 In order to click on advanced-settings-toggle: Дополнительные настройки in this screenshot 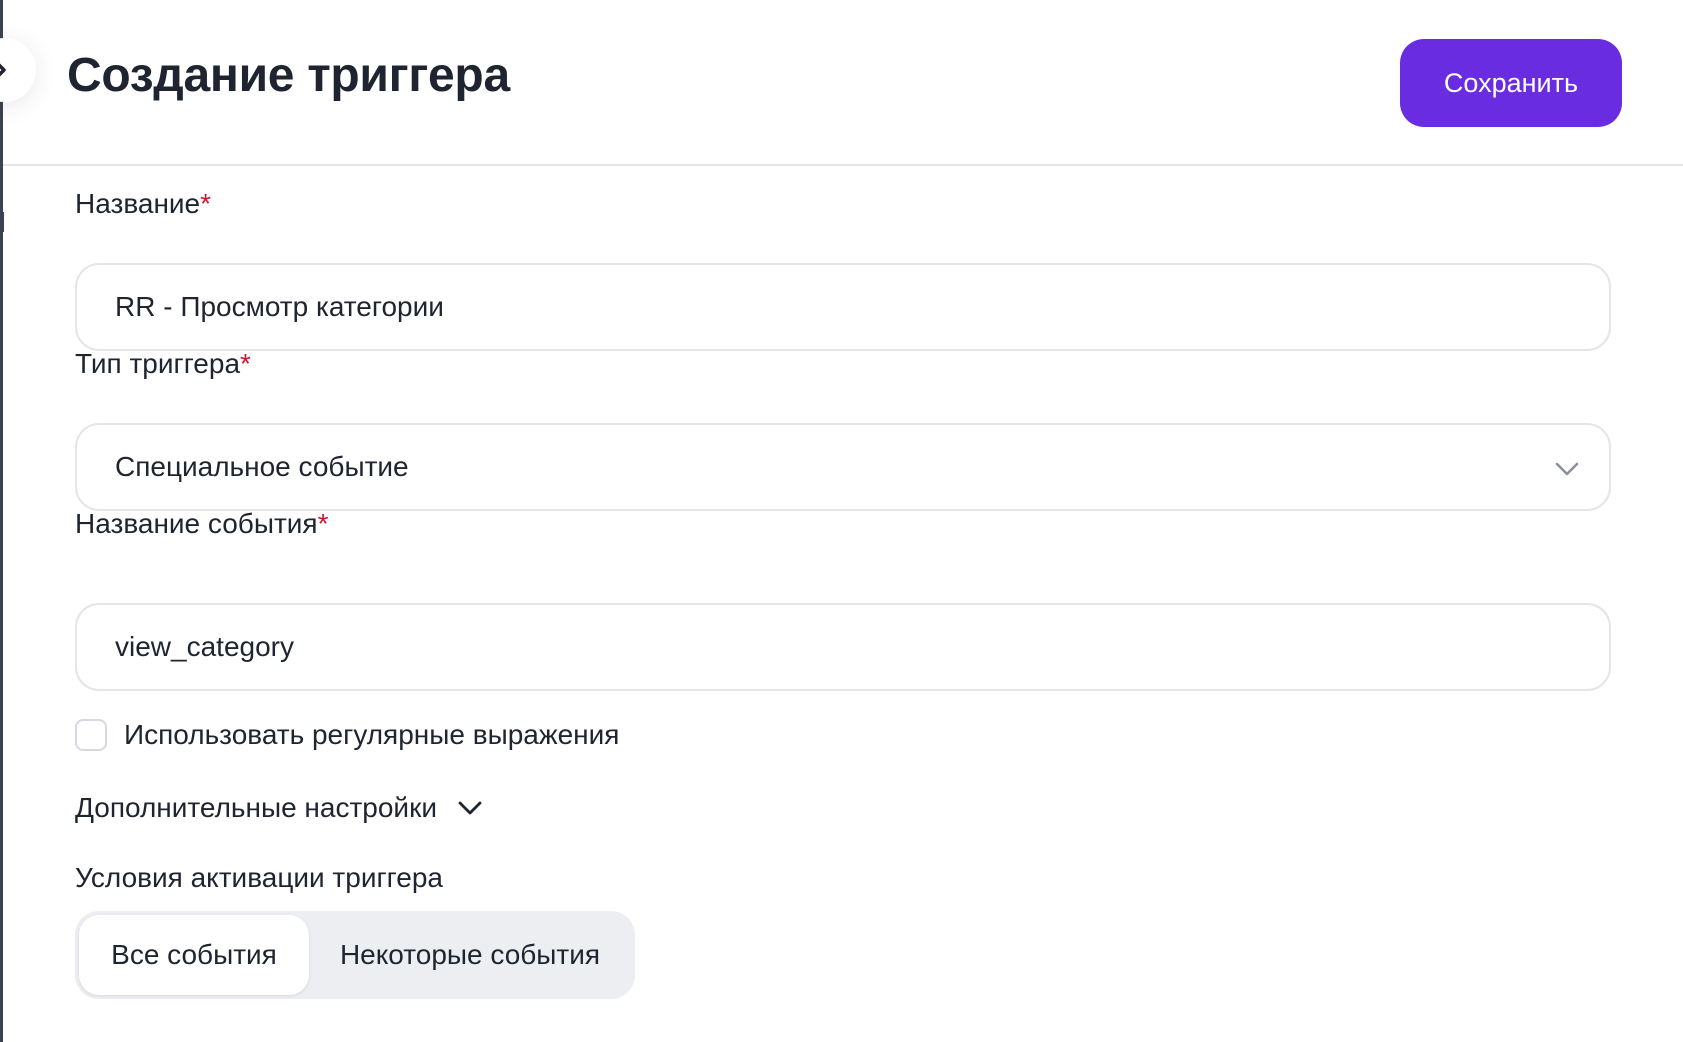, I will do `click(280, 808)`.